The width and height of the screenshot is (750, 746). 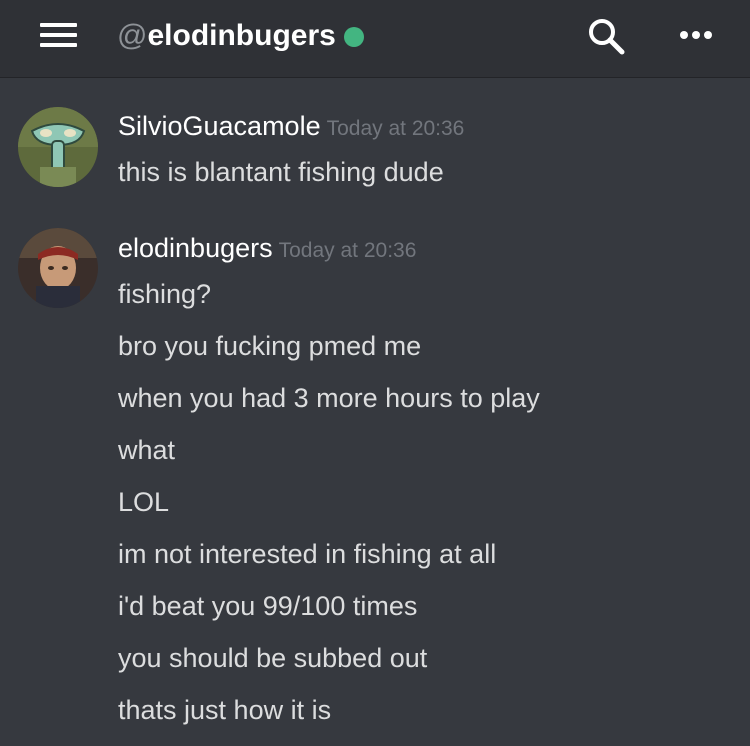 I want to click on squidward-avatar, so click(x=58, y=147).